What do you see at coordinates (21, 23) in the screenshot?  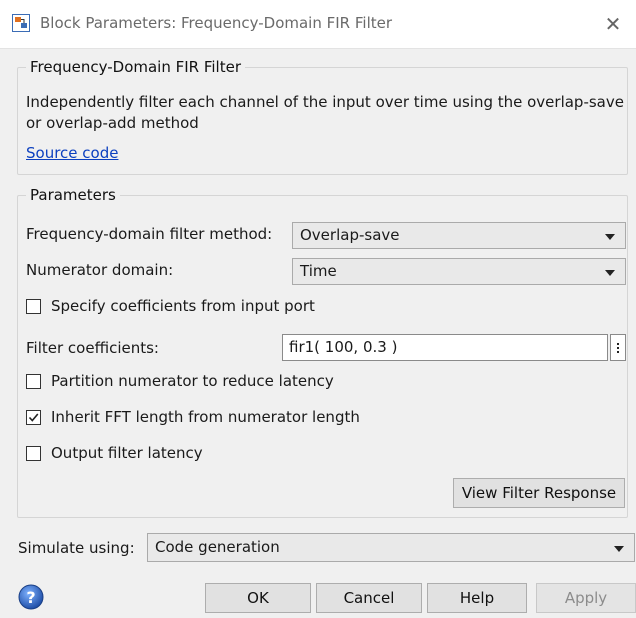 I see `simulink-block-icon` at bounding box center [21, 23].